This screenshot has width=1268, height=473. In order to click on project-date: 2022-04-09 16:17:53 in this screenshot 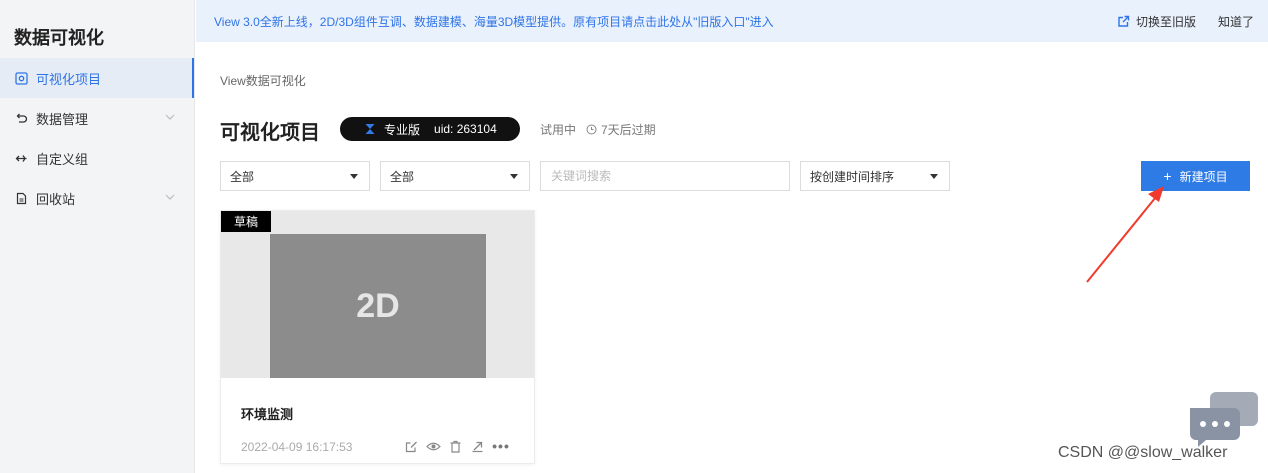, I will do `click(297, 447)`.